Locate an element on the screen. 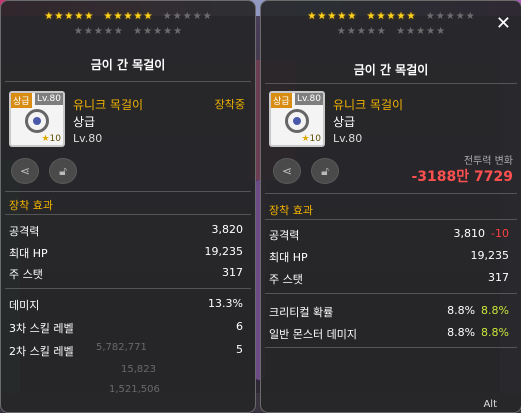  stat-row: 데미지 13.3% is located at coordinates (128, 304).